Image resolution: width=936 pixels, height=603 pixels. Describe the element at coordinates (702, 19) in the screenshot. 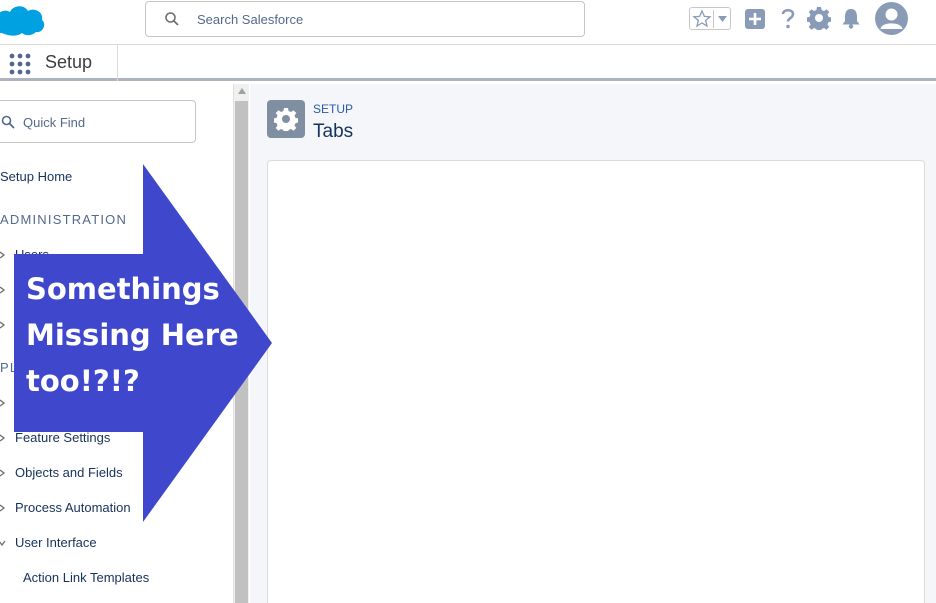

I see `star-icon` at that location.